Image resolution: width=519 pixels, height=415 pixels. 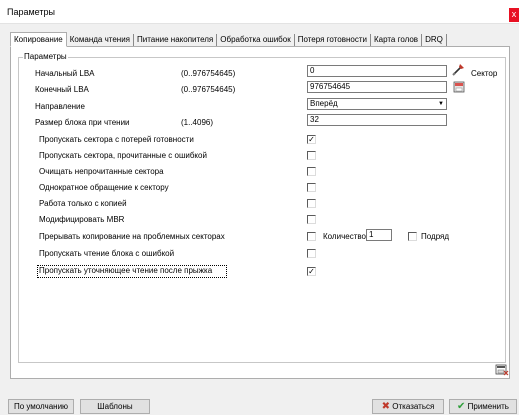 I want to click on direction-value: Вперёд, so click(x=324, y=103).